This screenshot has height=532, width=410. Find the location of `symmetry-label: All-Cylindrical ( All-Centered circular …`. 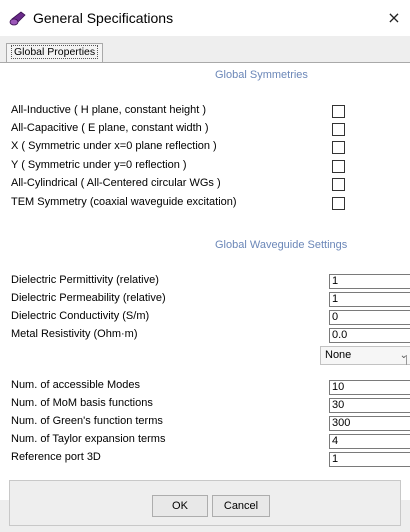

symmetry-label: All-Cylindrical ( All-Centered circular … is located at coordinates (116, 183).